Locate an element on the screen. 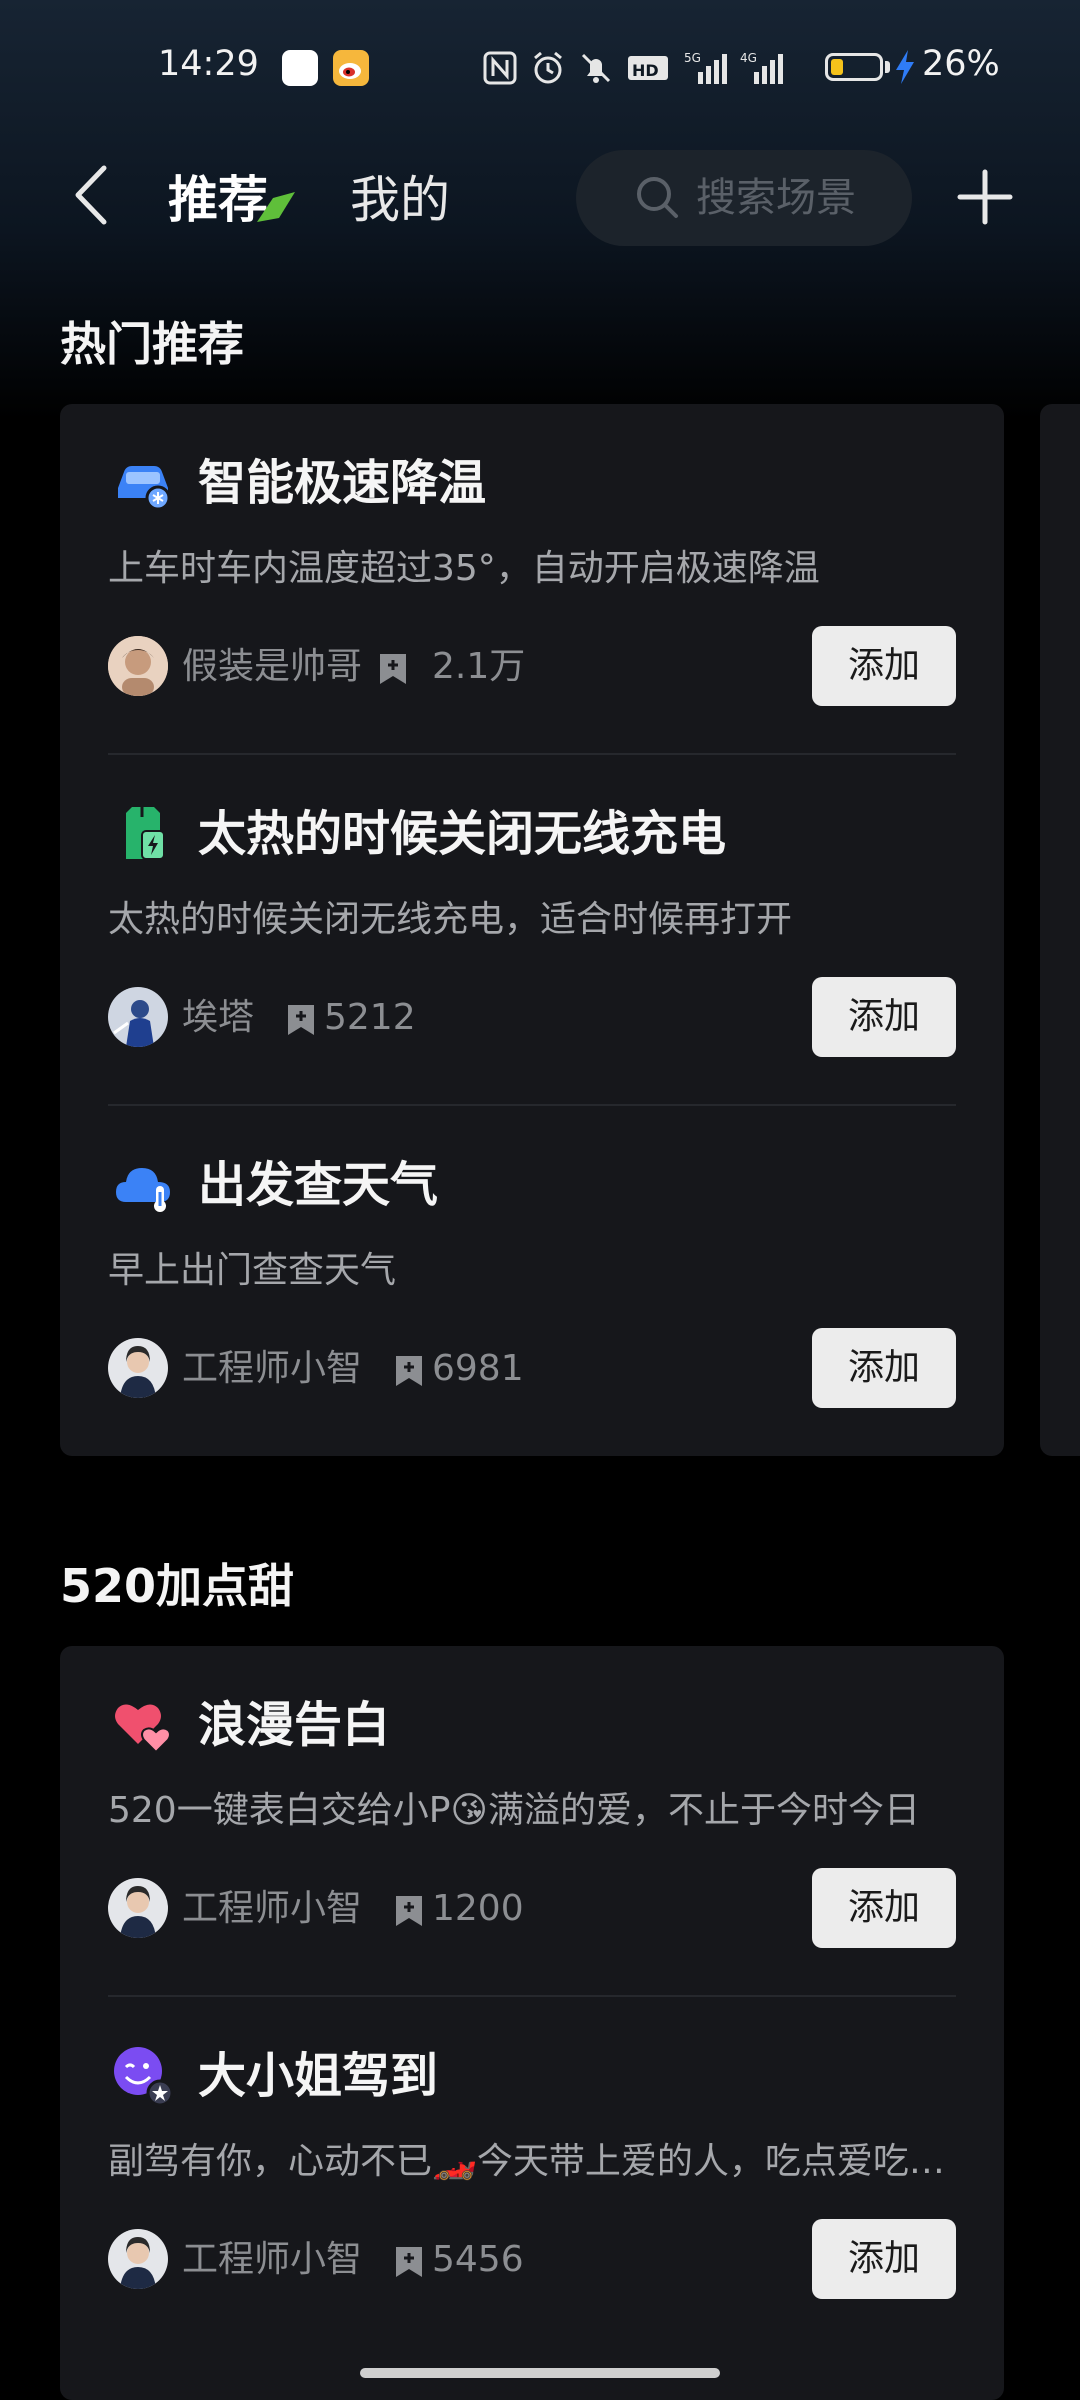  white-app-icon is located at coordinates (300, 68).